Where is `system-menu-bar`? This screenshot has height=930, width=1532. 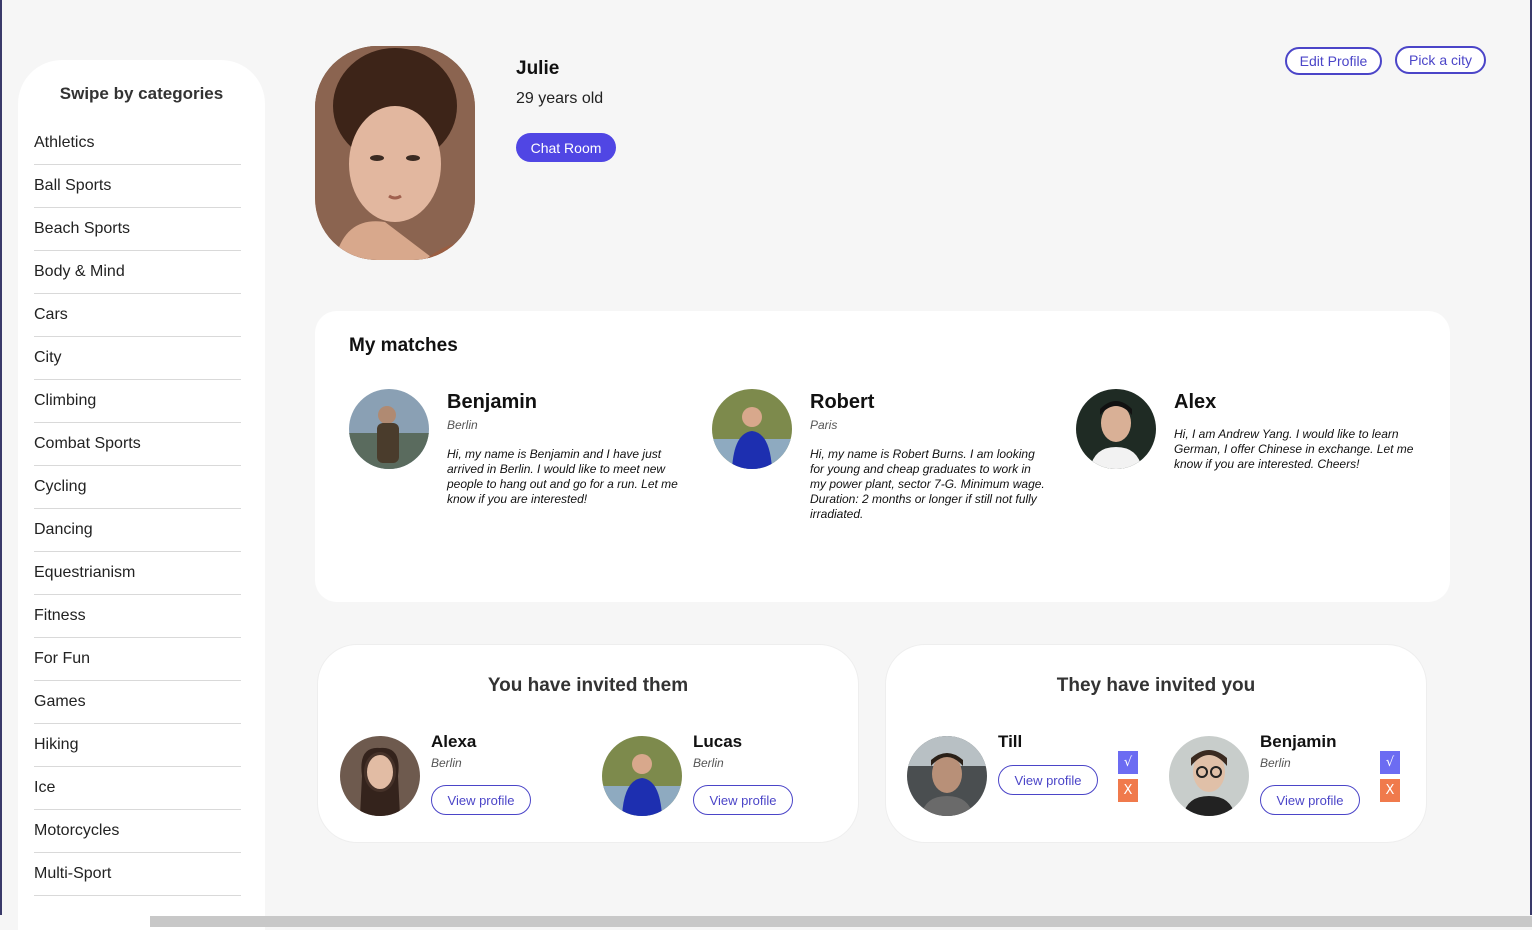 system-menu-bar is located at coordinates (841, 921).